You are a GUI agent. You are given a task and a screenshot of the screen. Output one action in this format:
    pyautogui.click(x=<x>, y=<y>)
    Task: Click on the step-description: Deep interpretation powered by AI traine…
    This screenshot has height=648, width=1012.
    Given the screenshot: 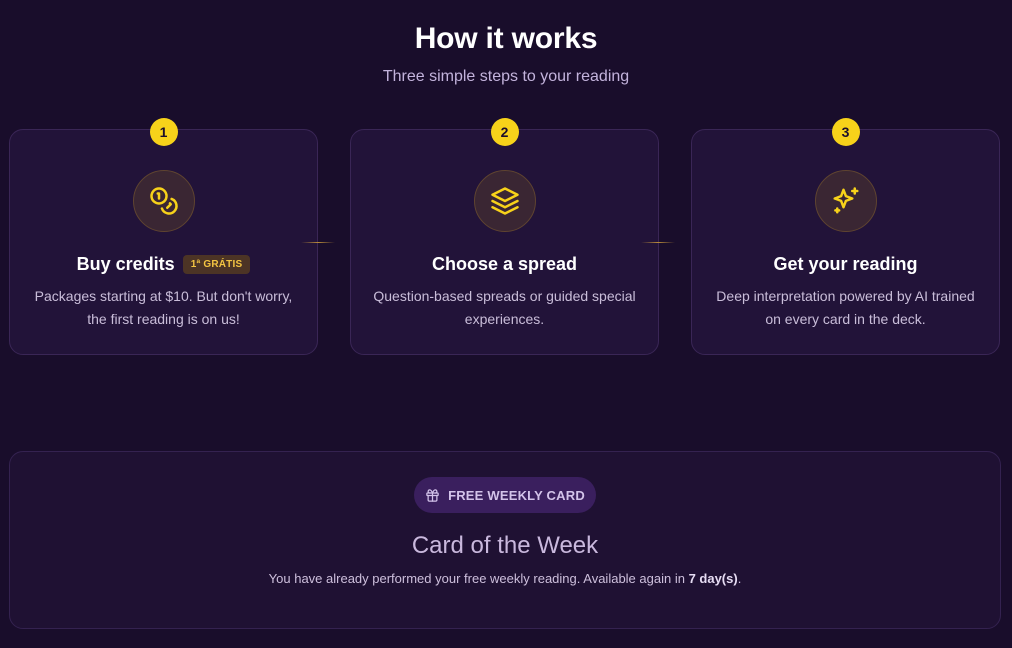 What is the action you would take?
    pyautogui.click(x=845, y=307)
    